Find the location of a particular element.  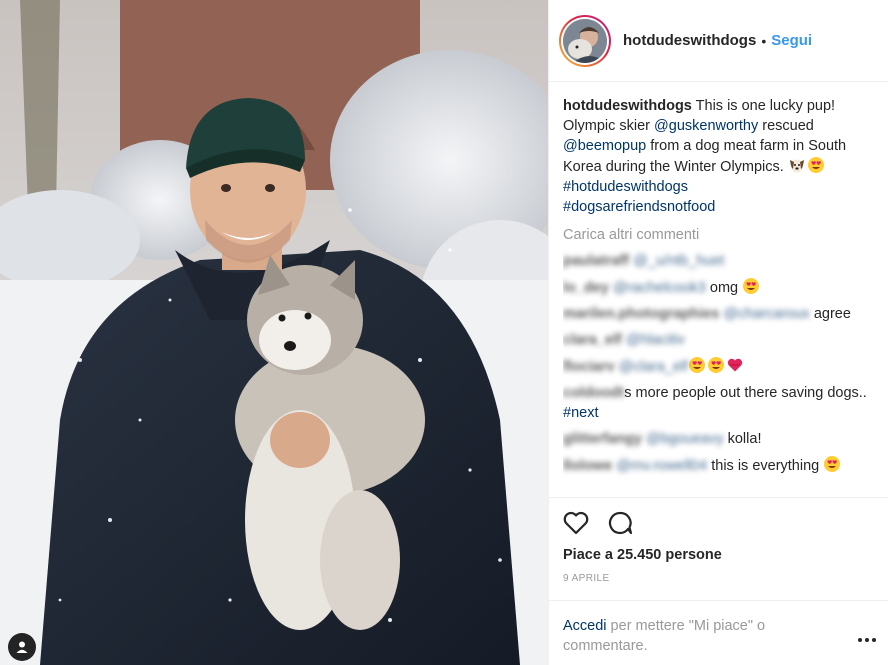

comment-item: lo_dey @rachelcook3 omg is located at coordinates (721, 287).